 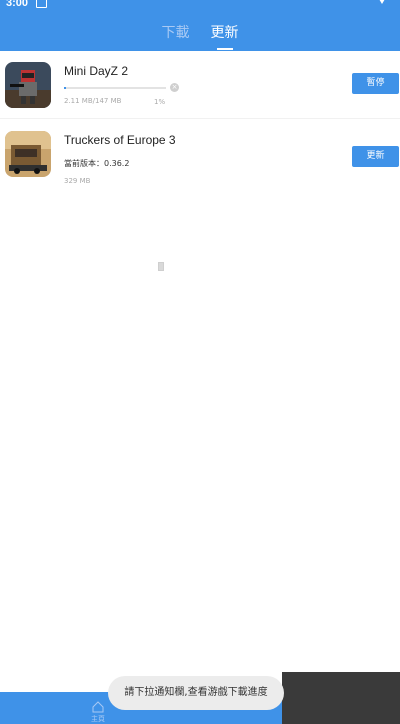 I want to click on top-header: 3:00 下載 更新, so click(x=200, y=25).